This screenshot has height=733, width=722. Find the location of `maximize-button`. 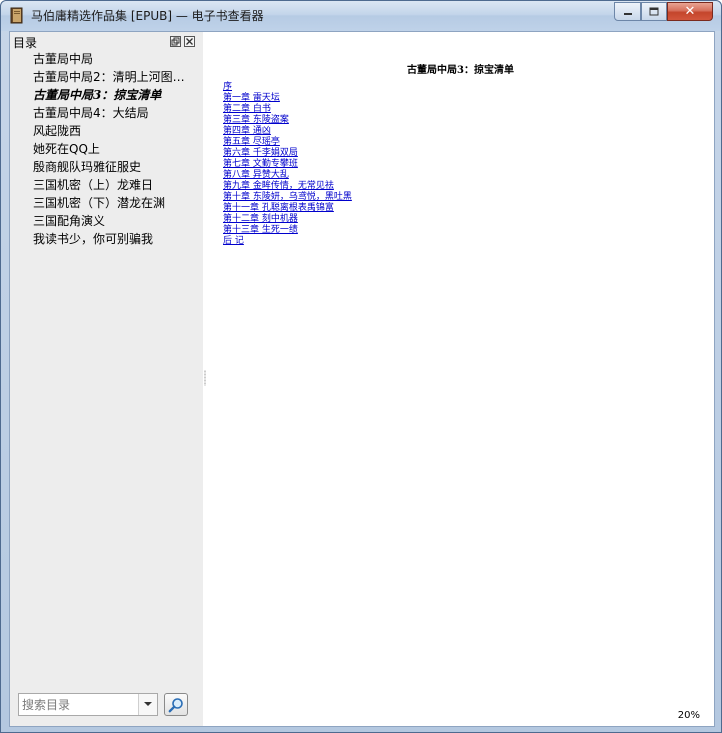

maximize-button is located at coordinates (654, 11).